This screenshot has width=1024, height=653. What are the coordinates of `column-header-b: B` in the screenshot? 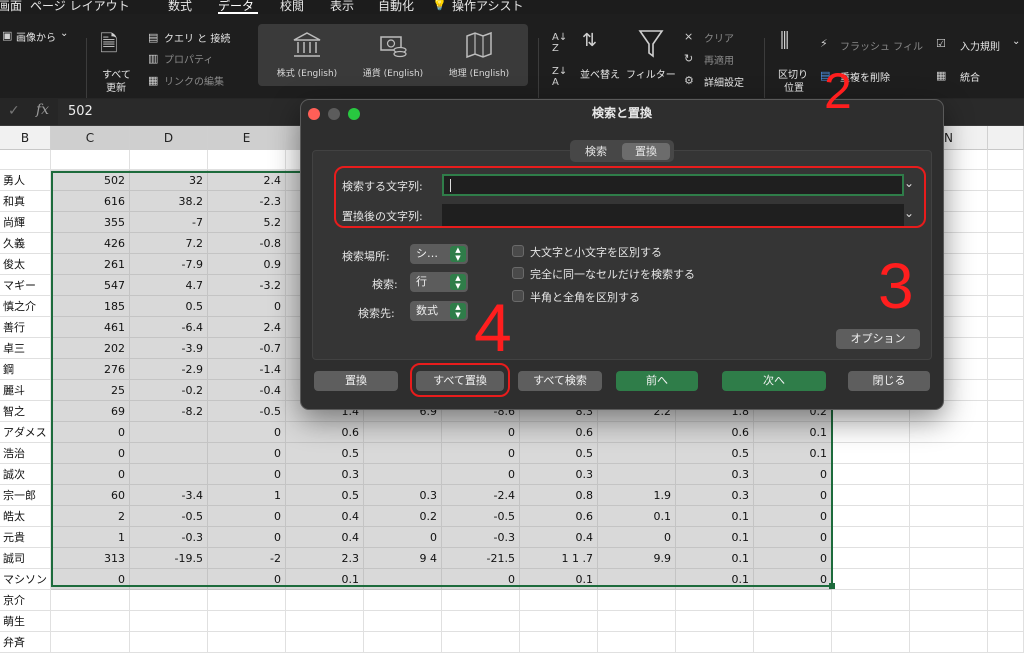 It's located at (25, 138).